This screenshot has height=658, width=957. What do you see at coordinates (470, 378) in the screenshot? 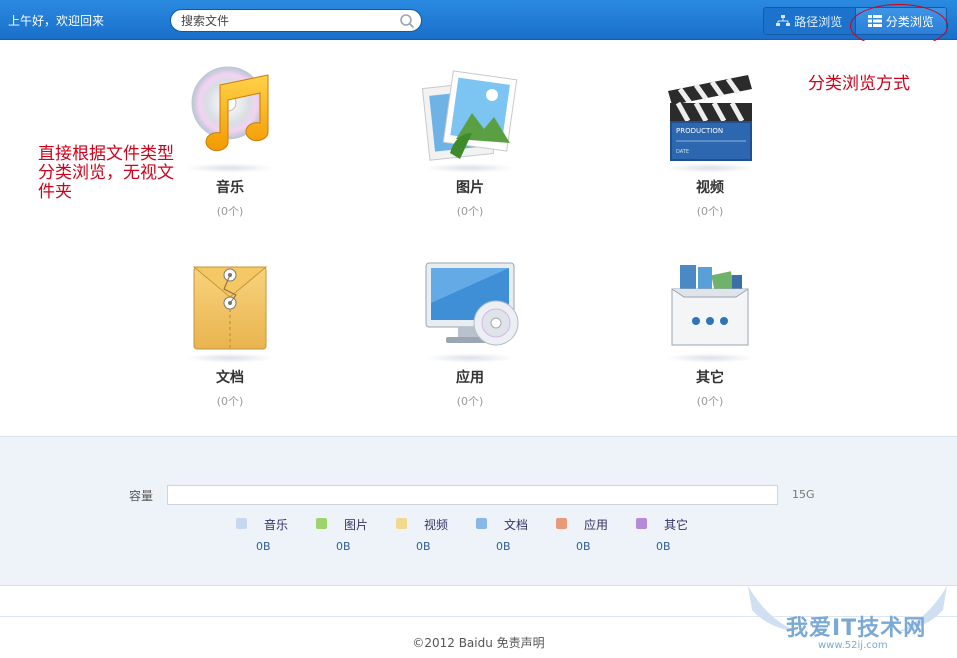
I see `category-application-label: 应用` at bounding box center [470, 378].